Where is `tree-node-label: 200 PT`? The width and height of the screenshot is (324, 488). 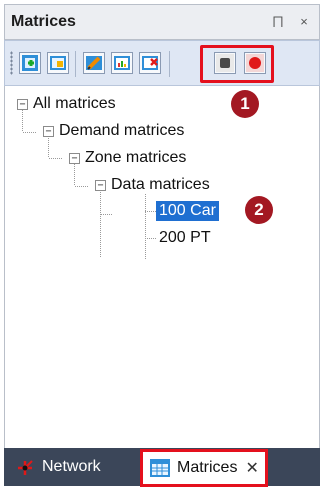
tree-node-label: 200 PT is located at coordinates (185, 237).